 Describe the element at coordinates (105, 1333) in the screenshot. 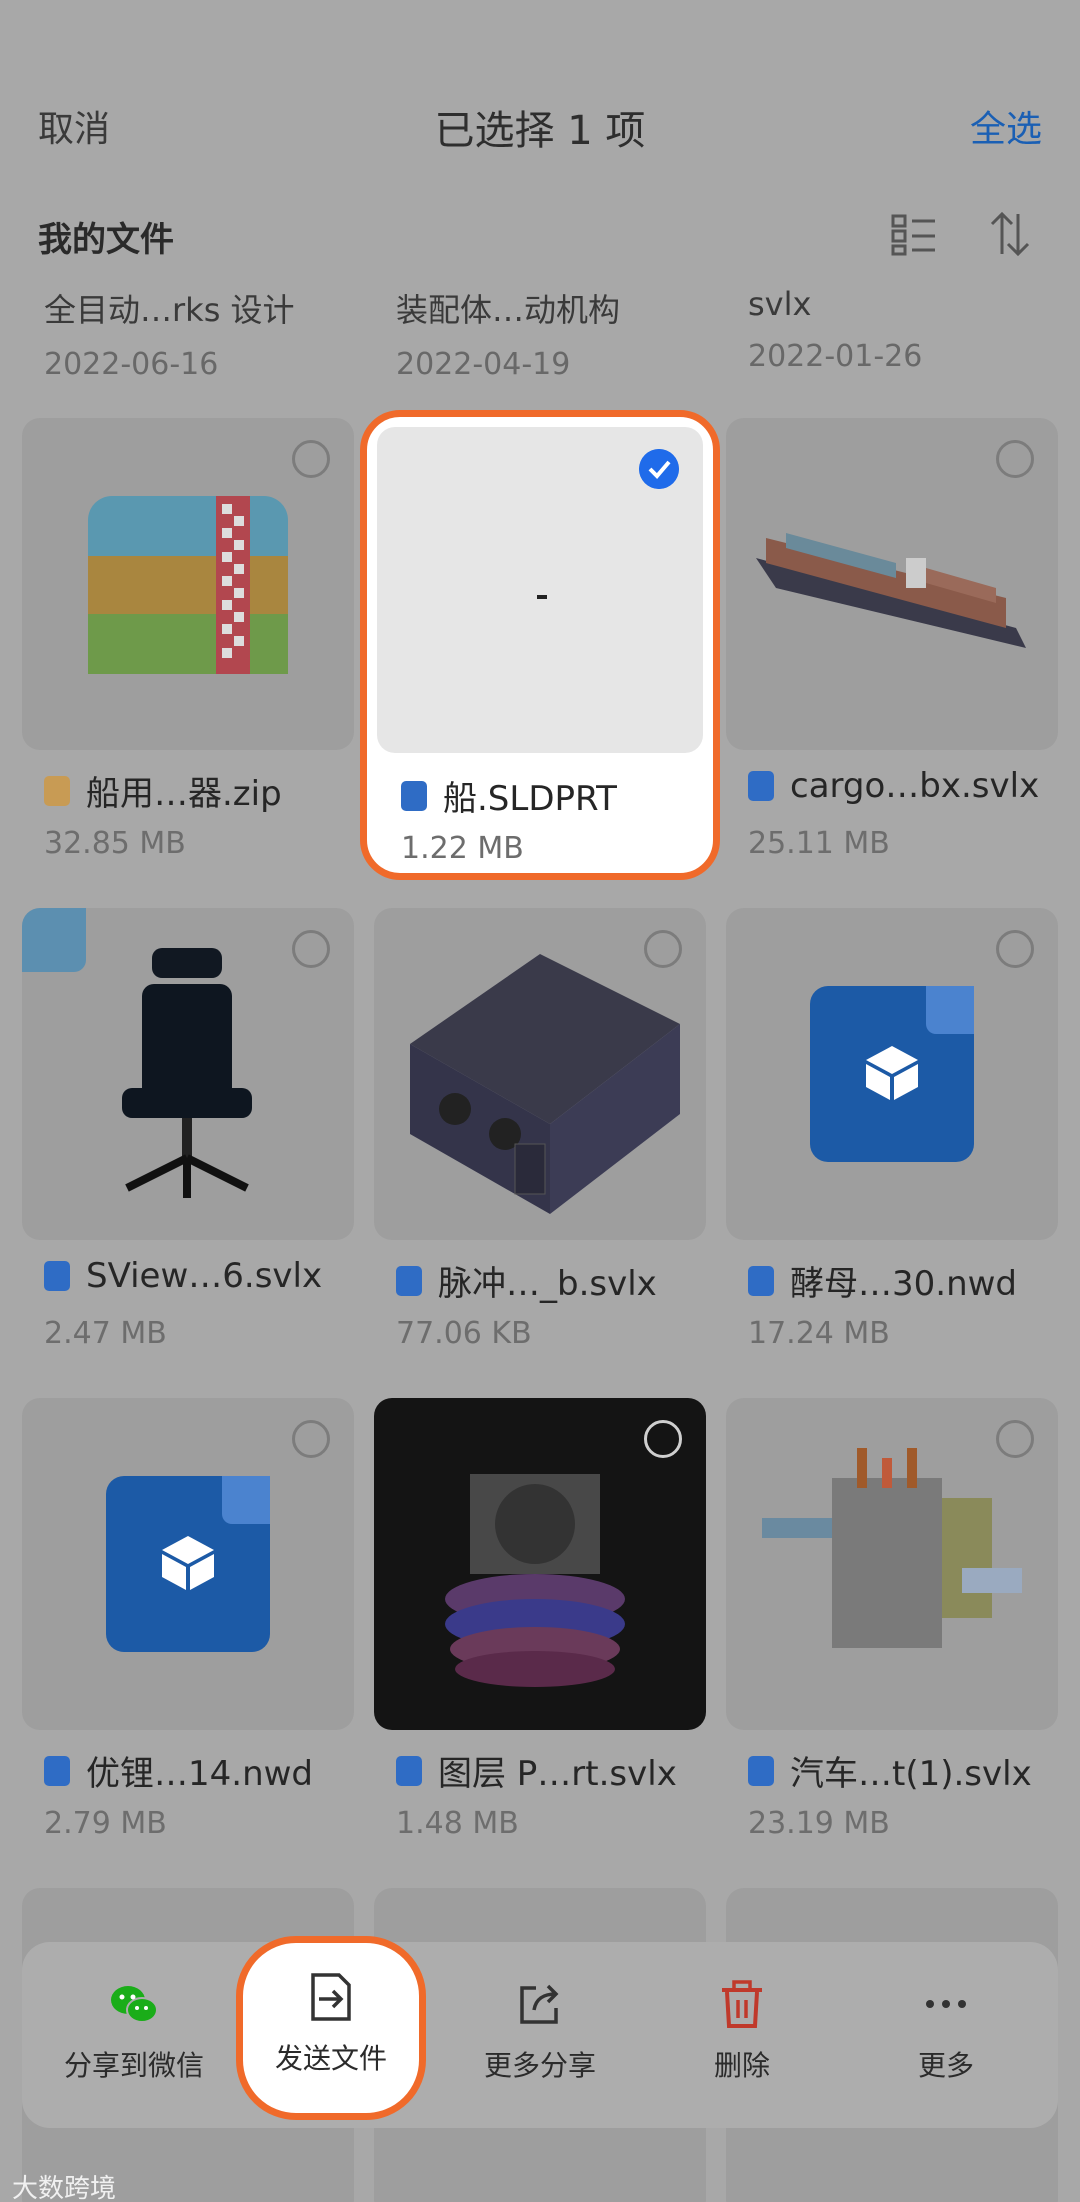

I see `file-size: 2.47 MB` at that location.